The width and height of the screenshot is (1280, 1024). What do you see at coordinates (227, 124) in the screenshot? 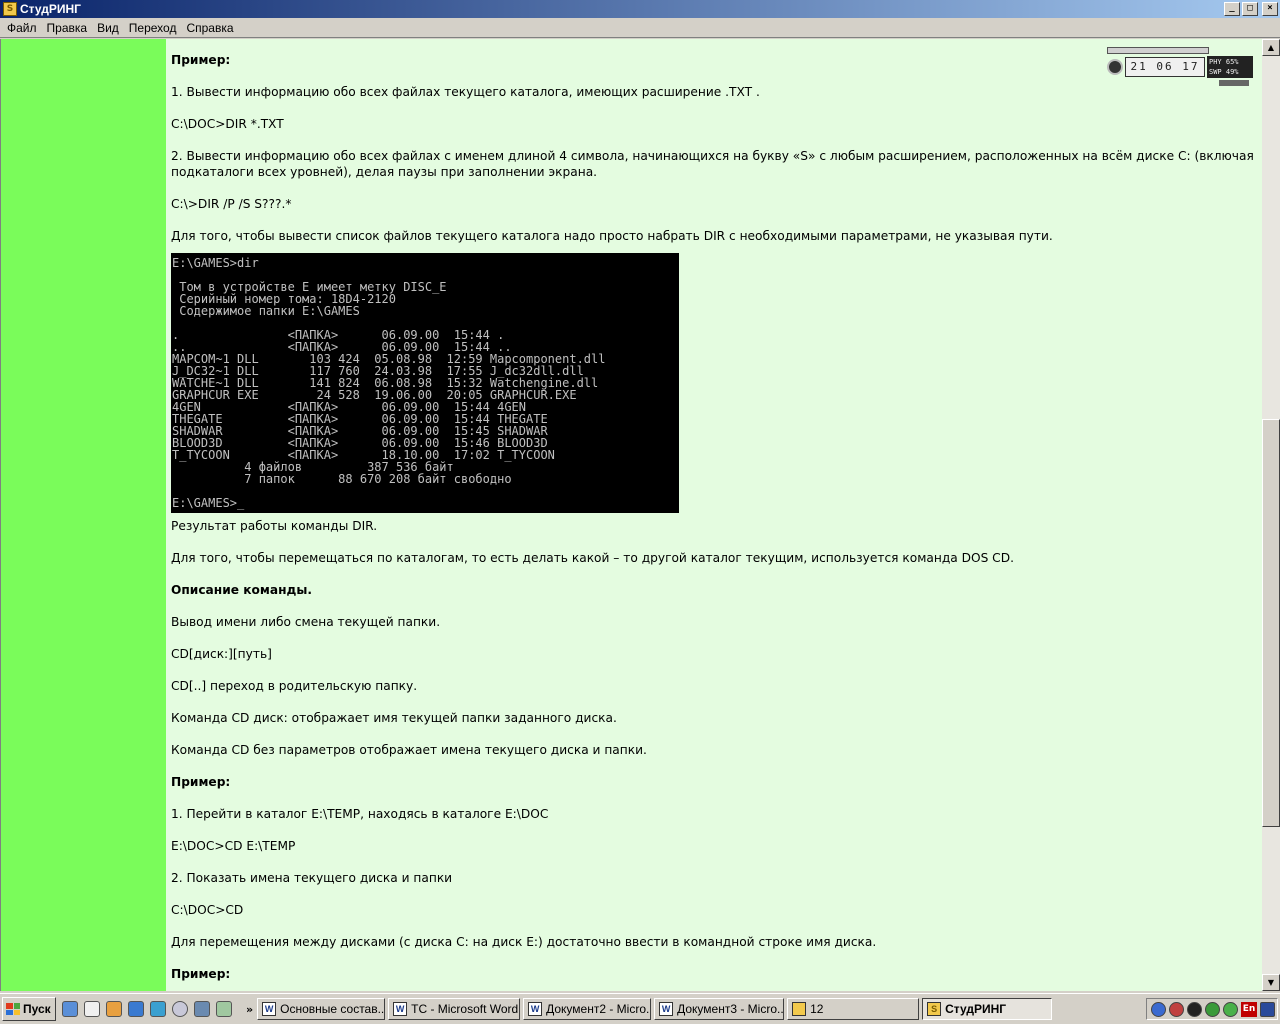
I see `command-example: C:\DOC>DIR *.TXT` at bounding box center [227, 124].